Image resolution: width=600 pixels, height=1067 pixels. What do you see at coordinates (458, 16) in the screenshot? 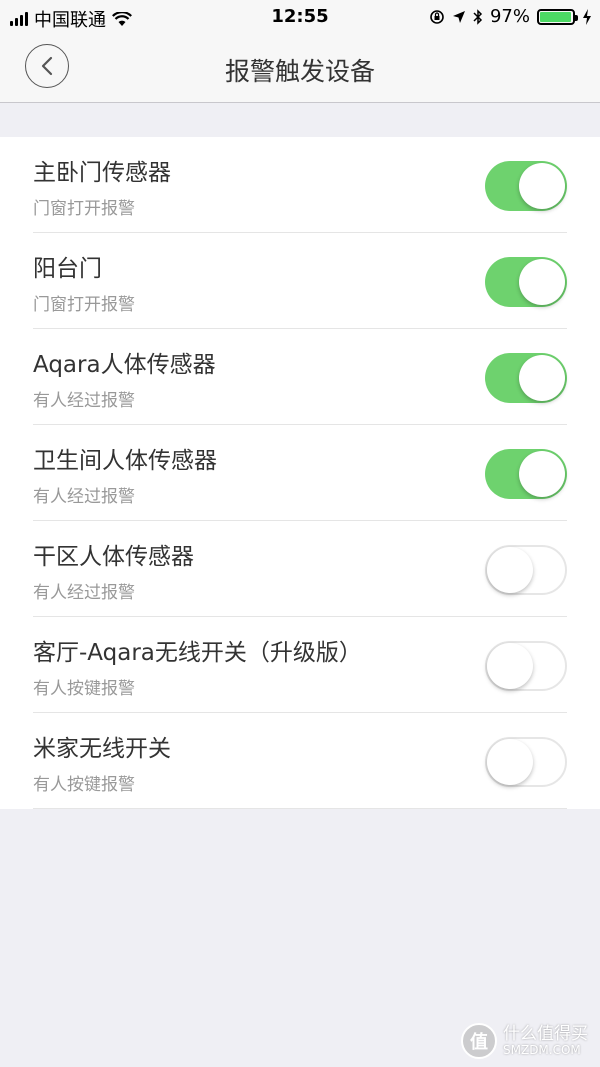
I see `location-icon` at bounding box center [458, 16].